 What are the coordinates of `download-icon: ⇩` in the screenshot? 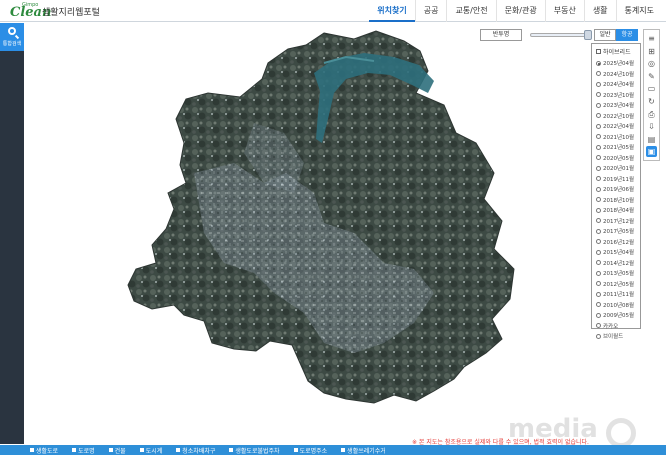 It's located at (651, 126).